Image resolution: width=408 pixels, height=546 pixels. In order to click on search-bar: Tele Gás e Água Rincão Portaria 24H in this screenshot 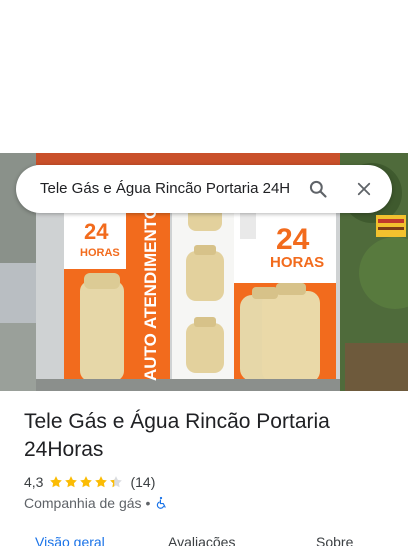, I will do `click(204, 189)`.